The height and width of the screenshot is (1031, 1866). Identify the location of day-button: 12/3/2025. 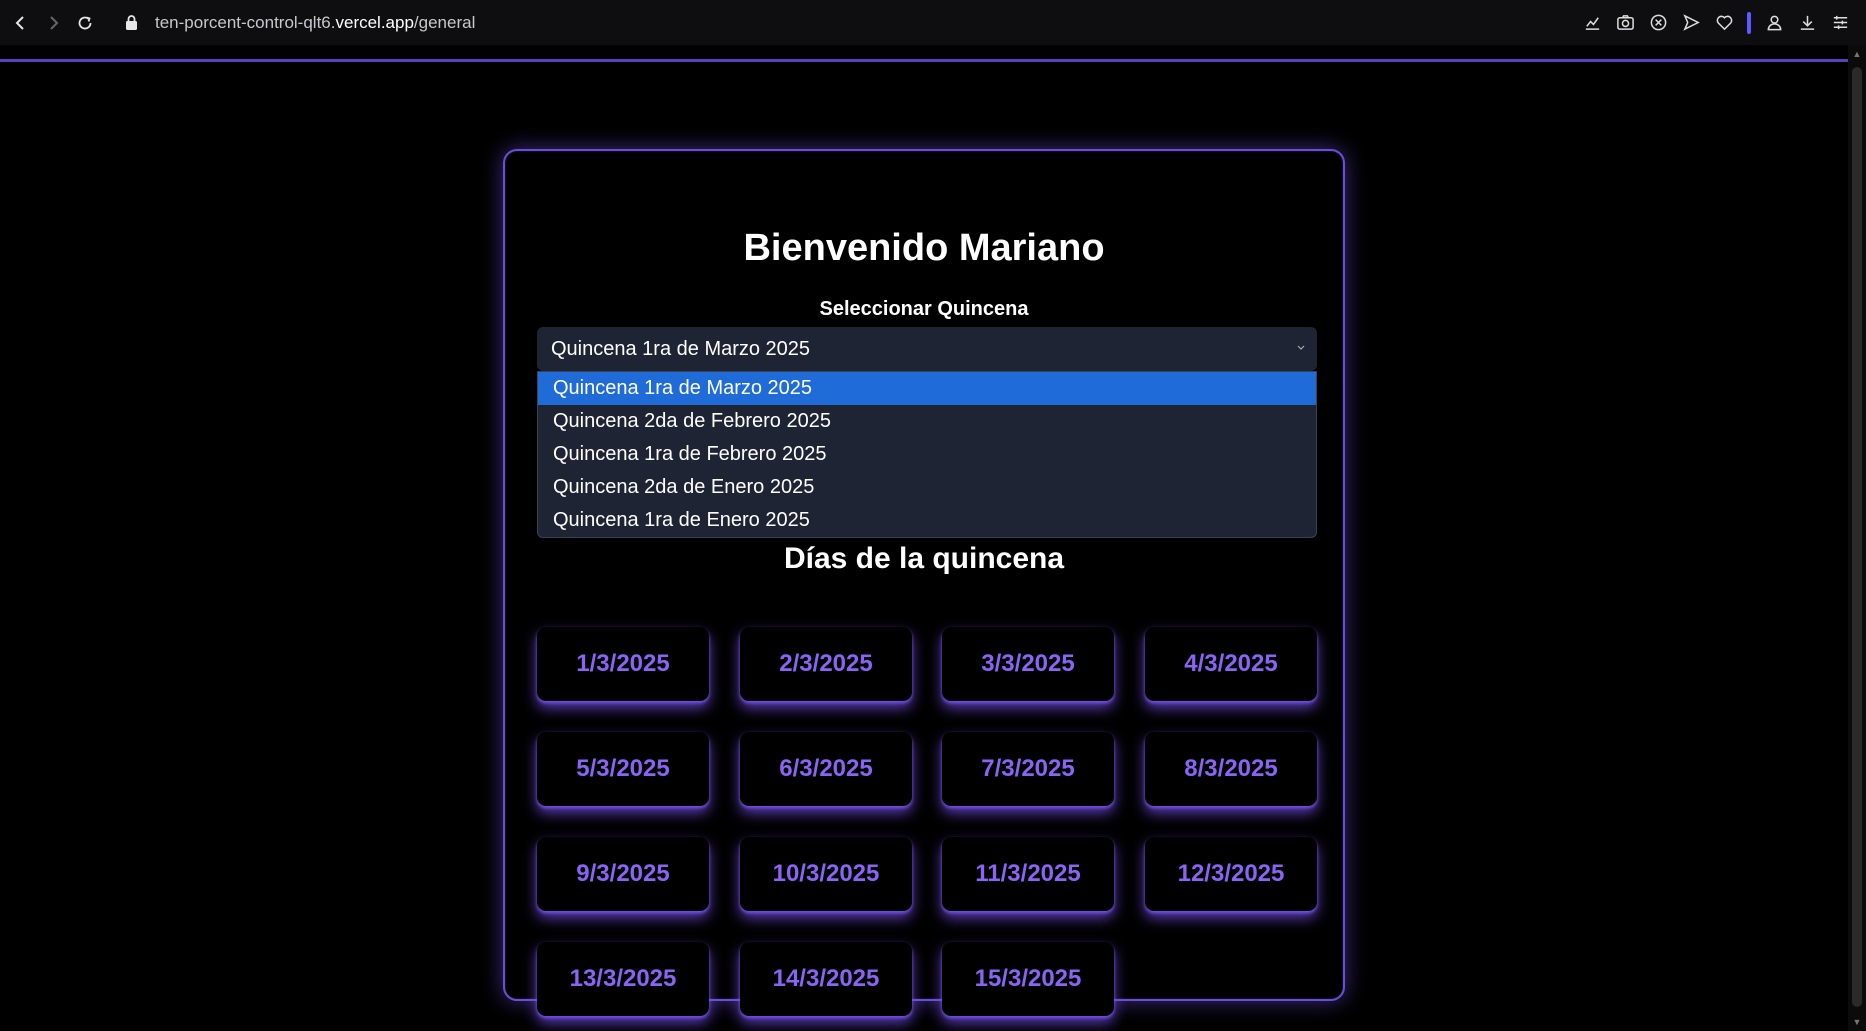
(1231, 874).